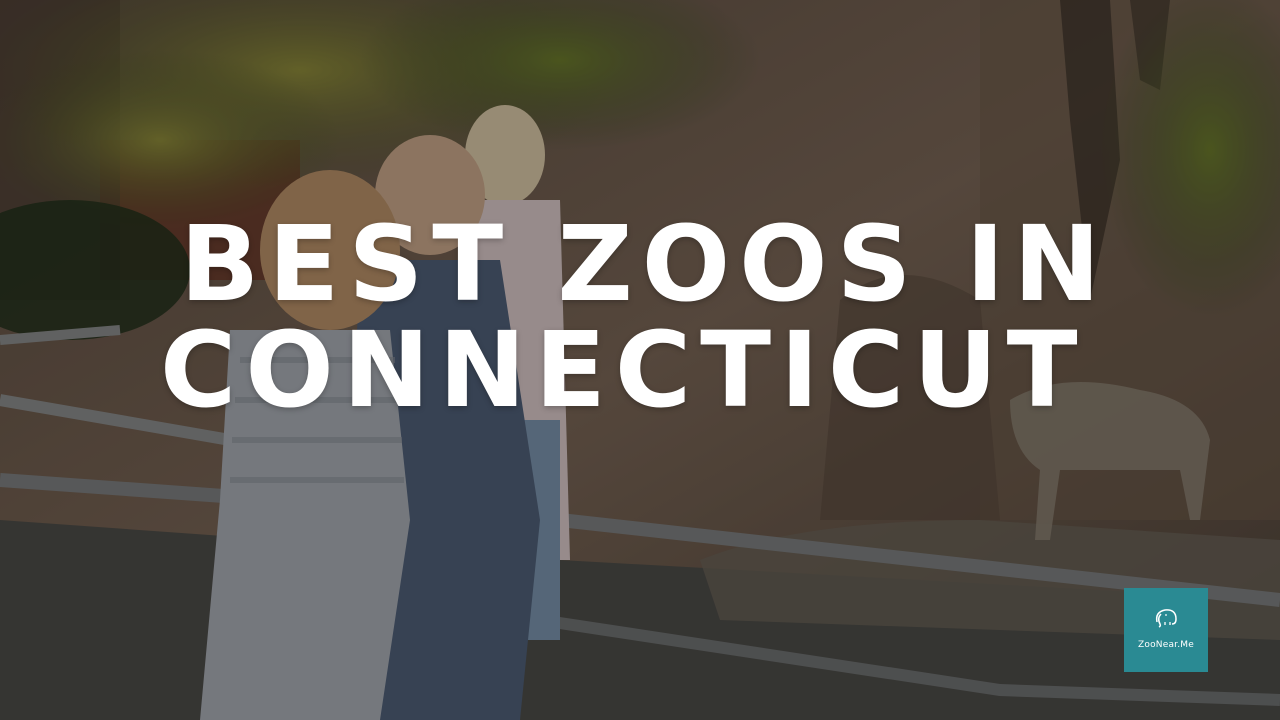 The height and width of the screenshot is (720, 1280). I want to click on elephant-logo-icon, so click(1166, 618).